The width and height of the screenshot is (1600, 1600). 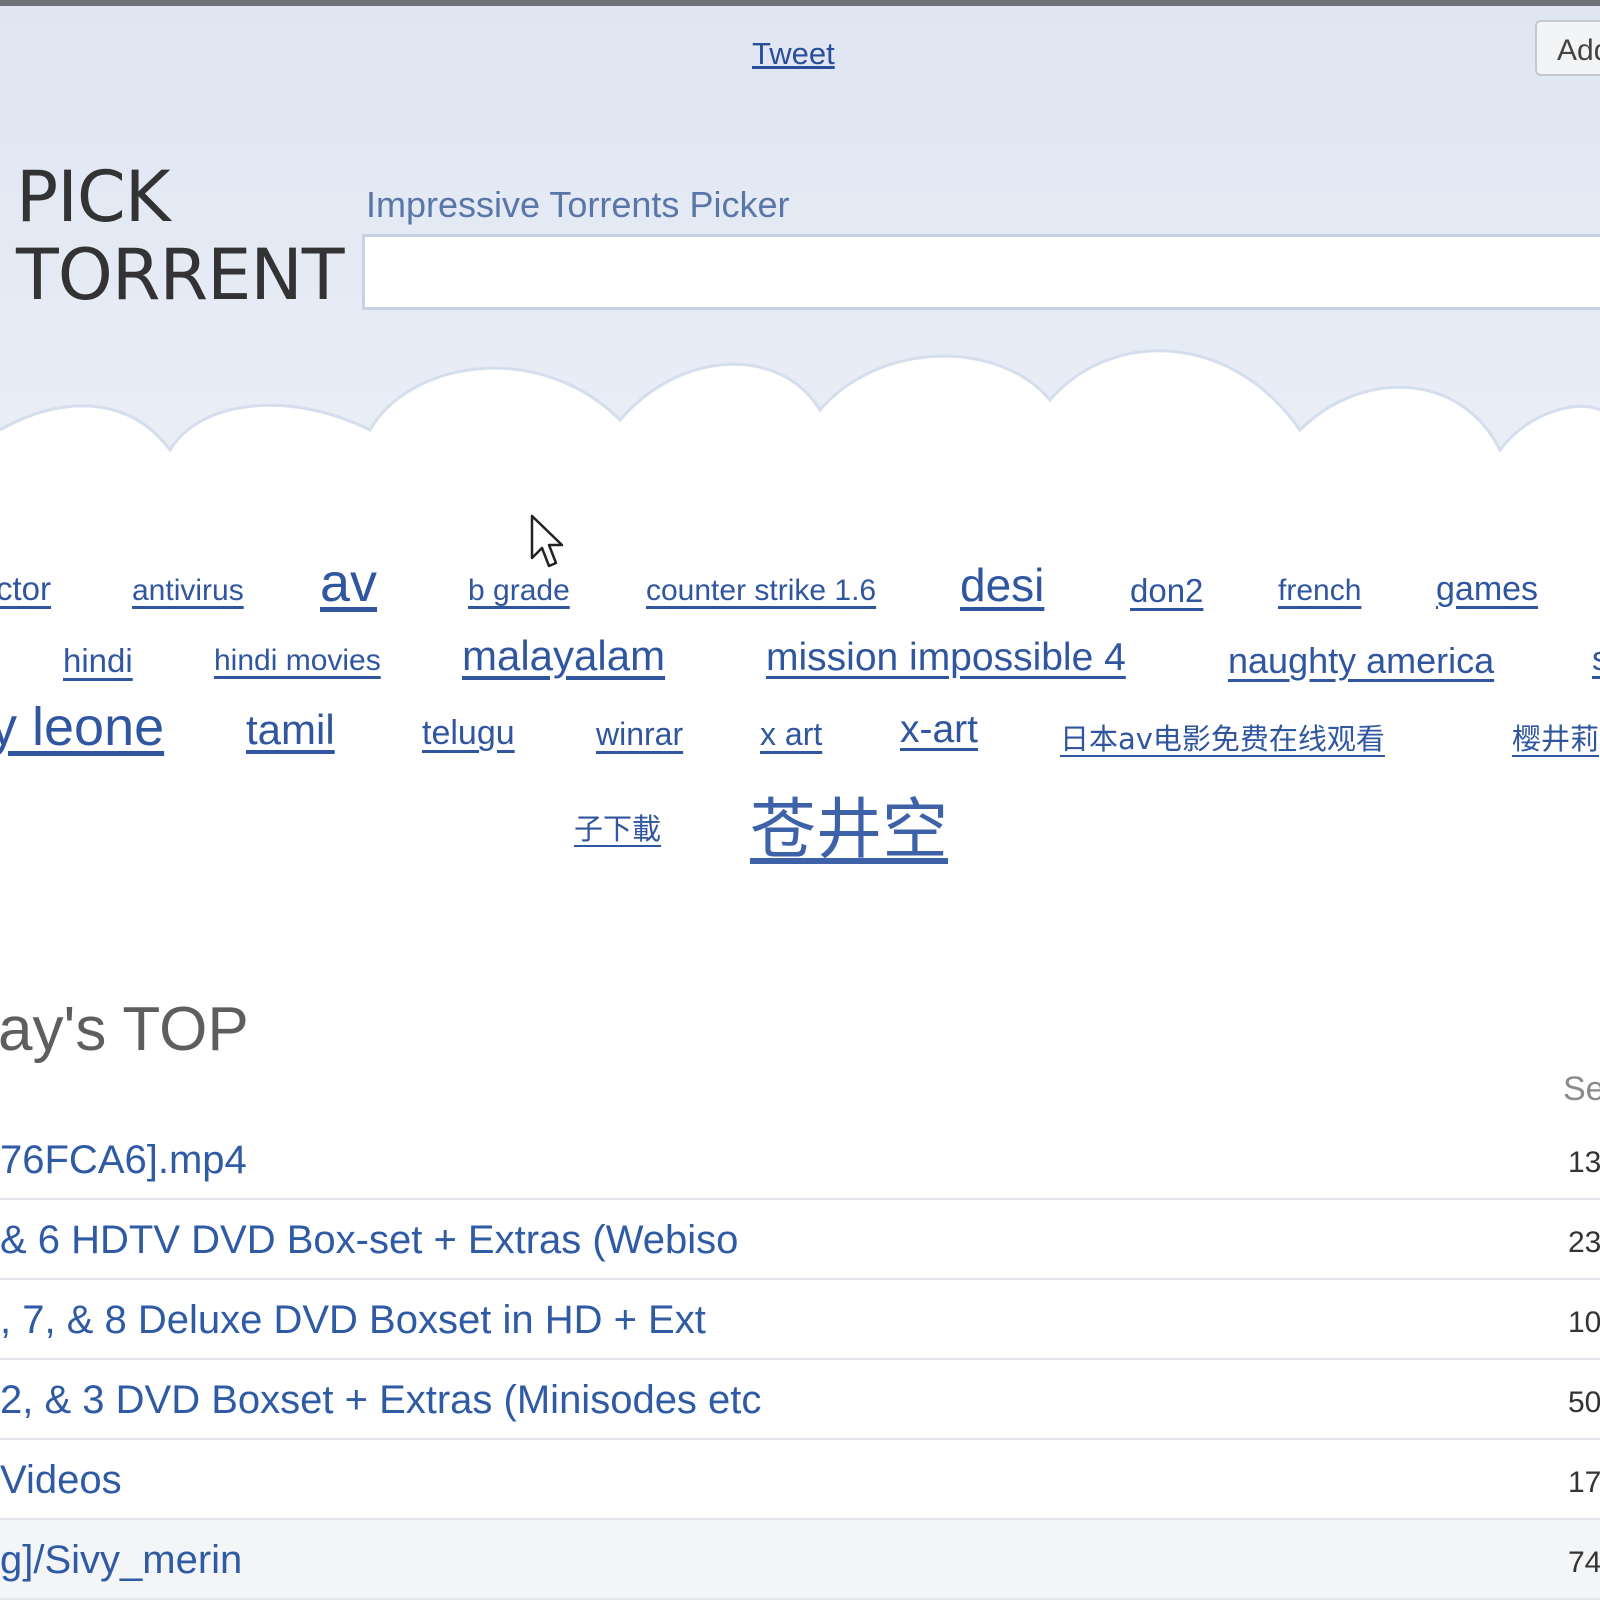 I want to click on tag-link: hindi movies, so click(x=297, y=661).